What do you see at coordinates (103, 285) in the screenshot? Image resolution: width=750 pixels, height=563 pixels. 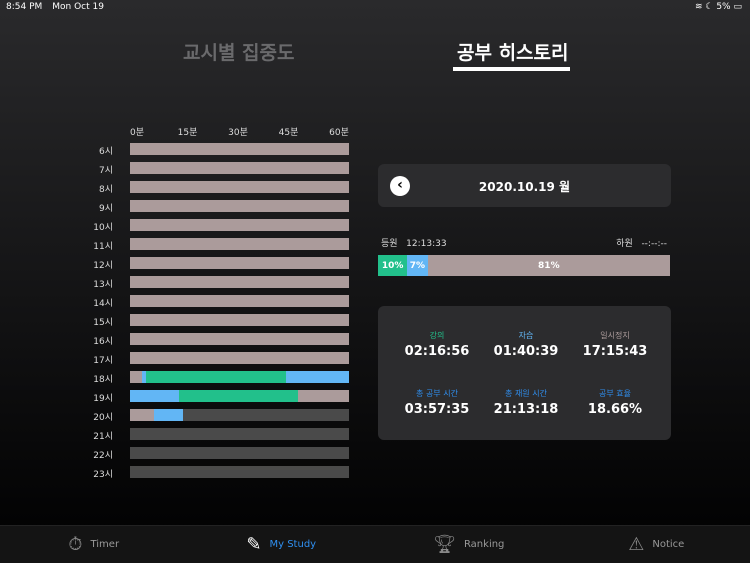 I see `hour-label: 13시` at bounding box center [103, 285].